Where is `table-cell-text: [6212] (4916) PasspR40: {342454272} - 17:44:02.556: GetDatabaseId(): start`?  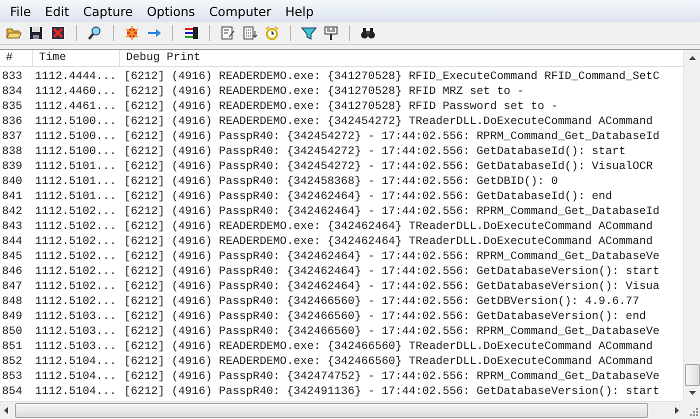
table-cell-text: [6212] (4916) PasspR40: {342454272} - 17:44:02.556: GetDatabaseId(): start is located at coordinates (375, 152).